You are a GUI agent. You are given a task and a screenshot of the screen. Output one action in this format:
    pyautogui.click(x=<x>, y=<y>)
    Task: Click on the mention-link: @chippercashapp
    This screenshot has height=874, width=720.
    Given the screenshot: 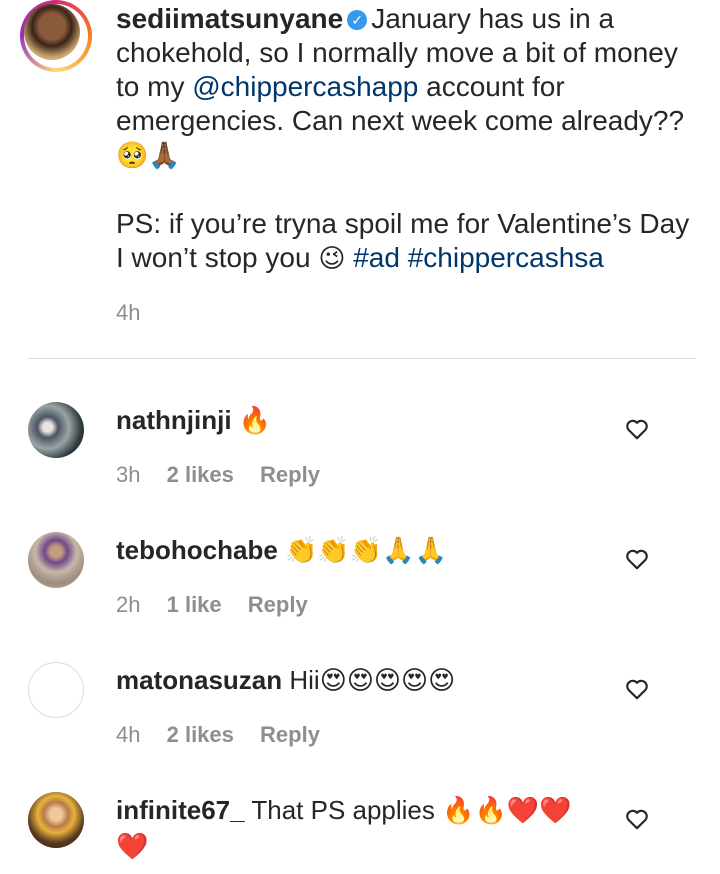 What is the action you would take?
    pyautogui.click(x=305, y=86)
    